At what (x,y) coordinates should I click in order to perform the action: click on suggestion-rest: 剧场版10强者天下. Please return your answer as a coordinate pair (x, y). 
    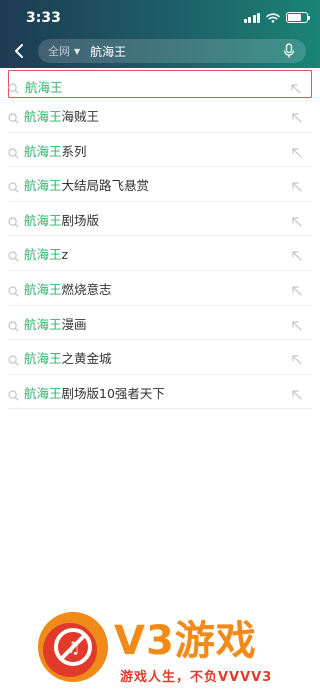
    Looking at the image, I should click on (113, 393).